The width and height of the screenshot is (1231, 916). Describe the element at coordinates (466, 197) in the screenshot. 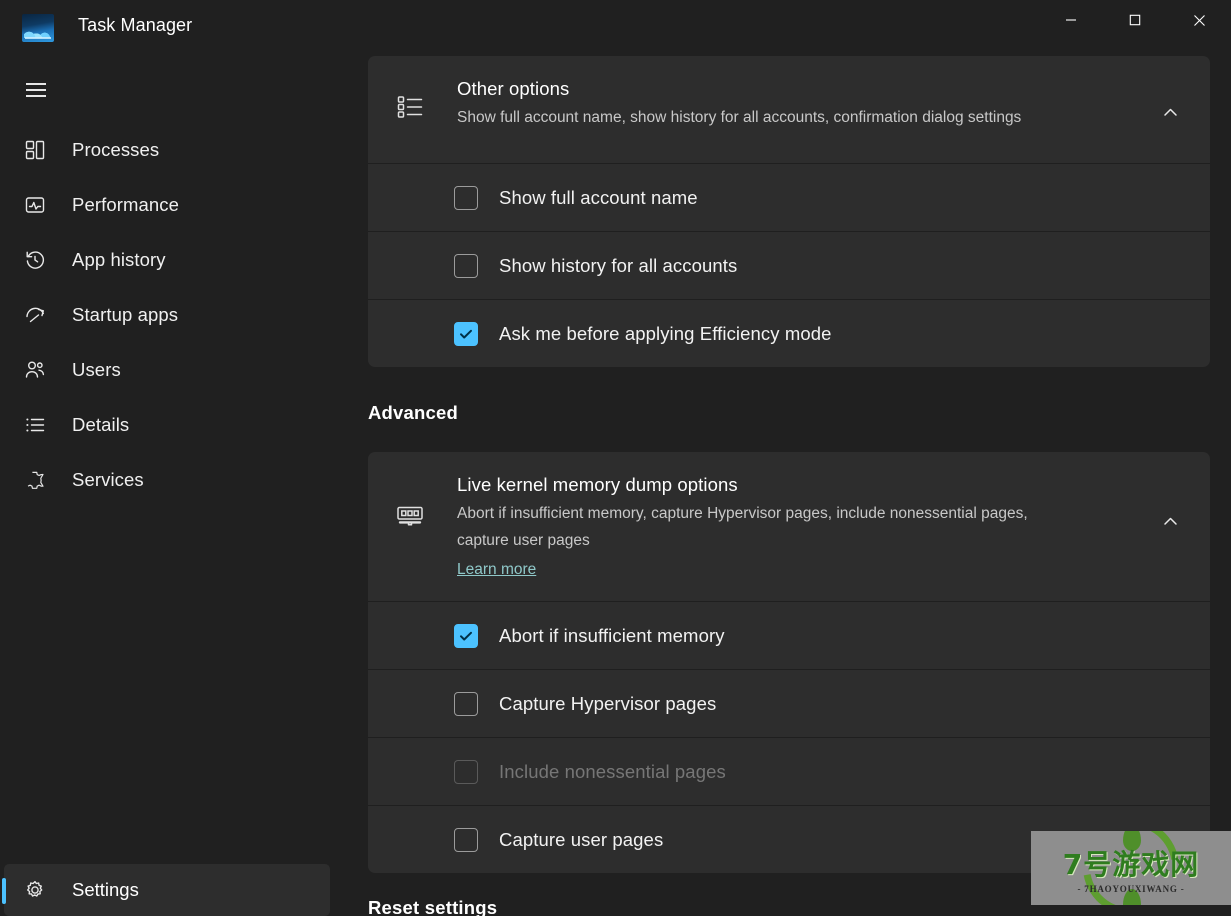

I see `checkbox-show-full-account-name` at that location.